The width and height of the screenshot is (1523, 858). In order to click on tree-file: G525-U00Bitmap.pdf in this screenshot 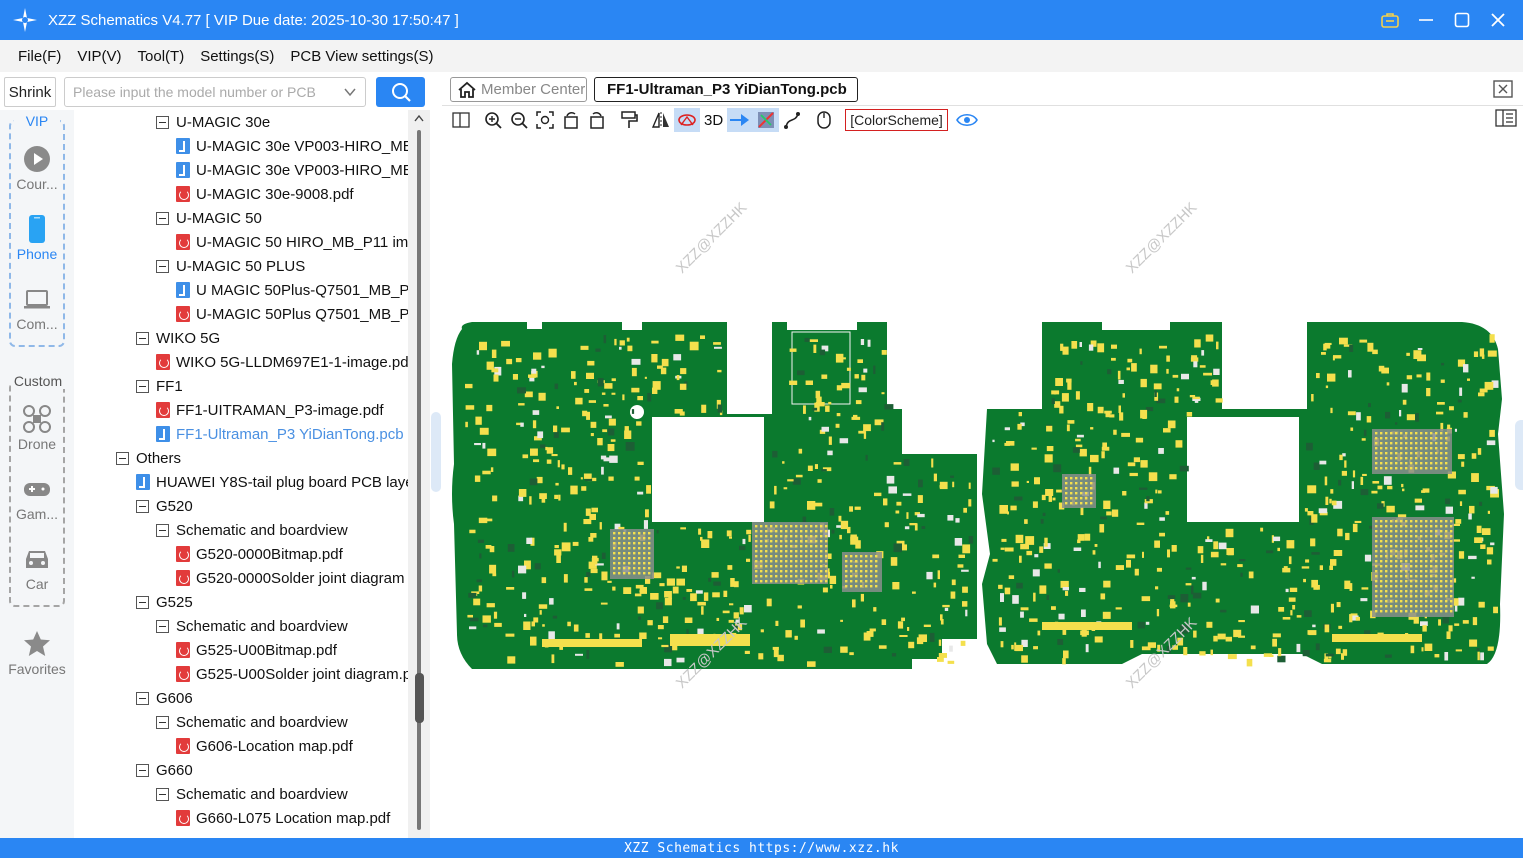, I will do `click(256, 650)`.